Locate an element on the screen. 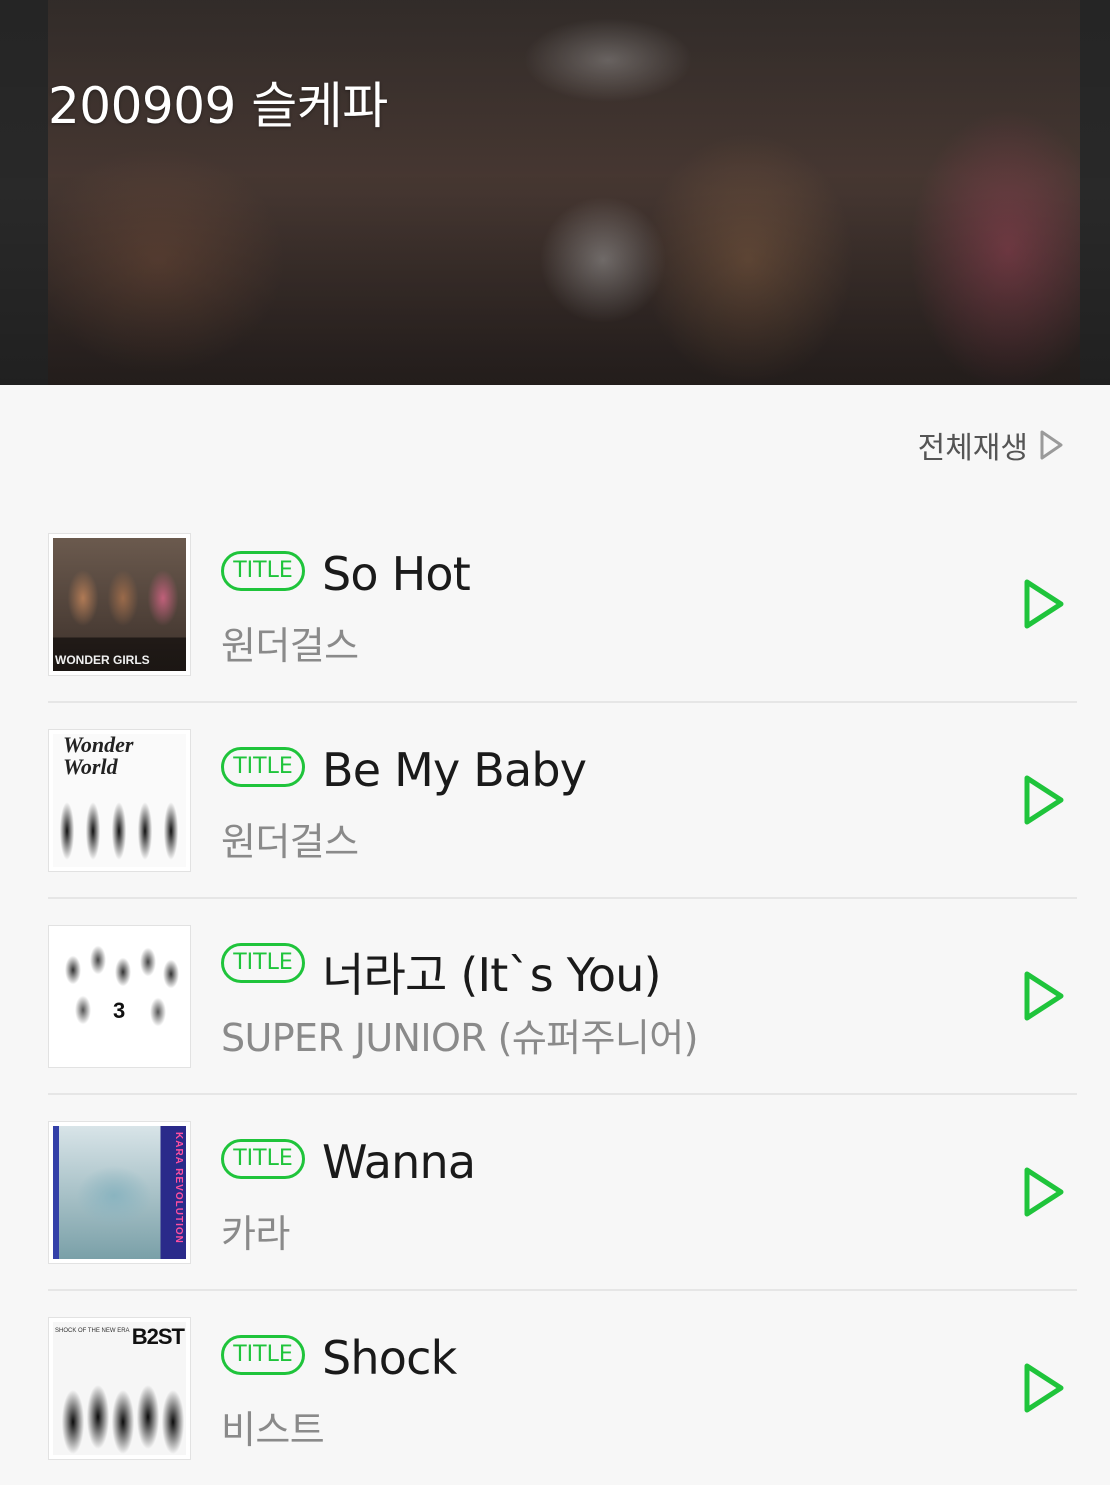 The width and height of the screenshot is (1110, 1485). song-title: Shock is located at coordinates (389, 1358).